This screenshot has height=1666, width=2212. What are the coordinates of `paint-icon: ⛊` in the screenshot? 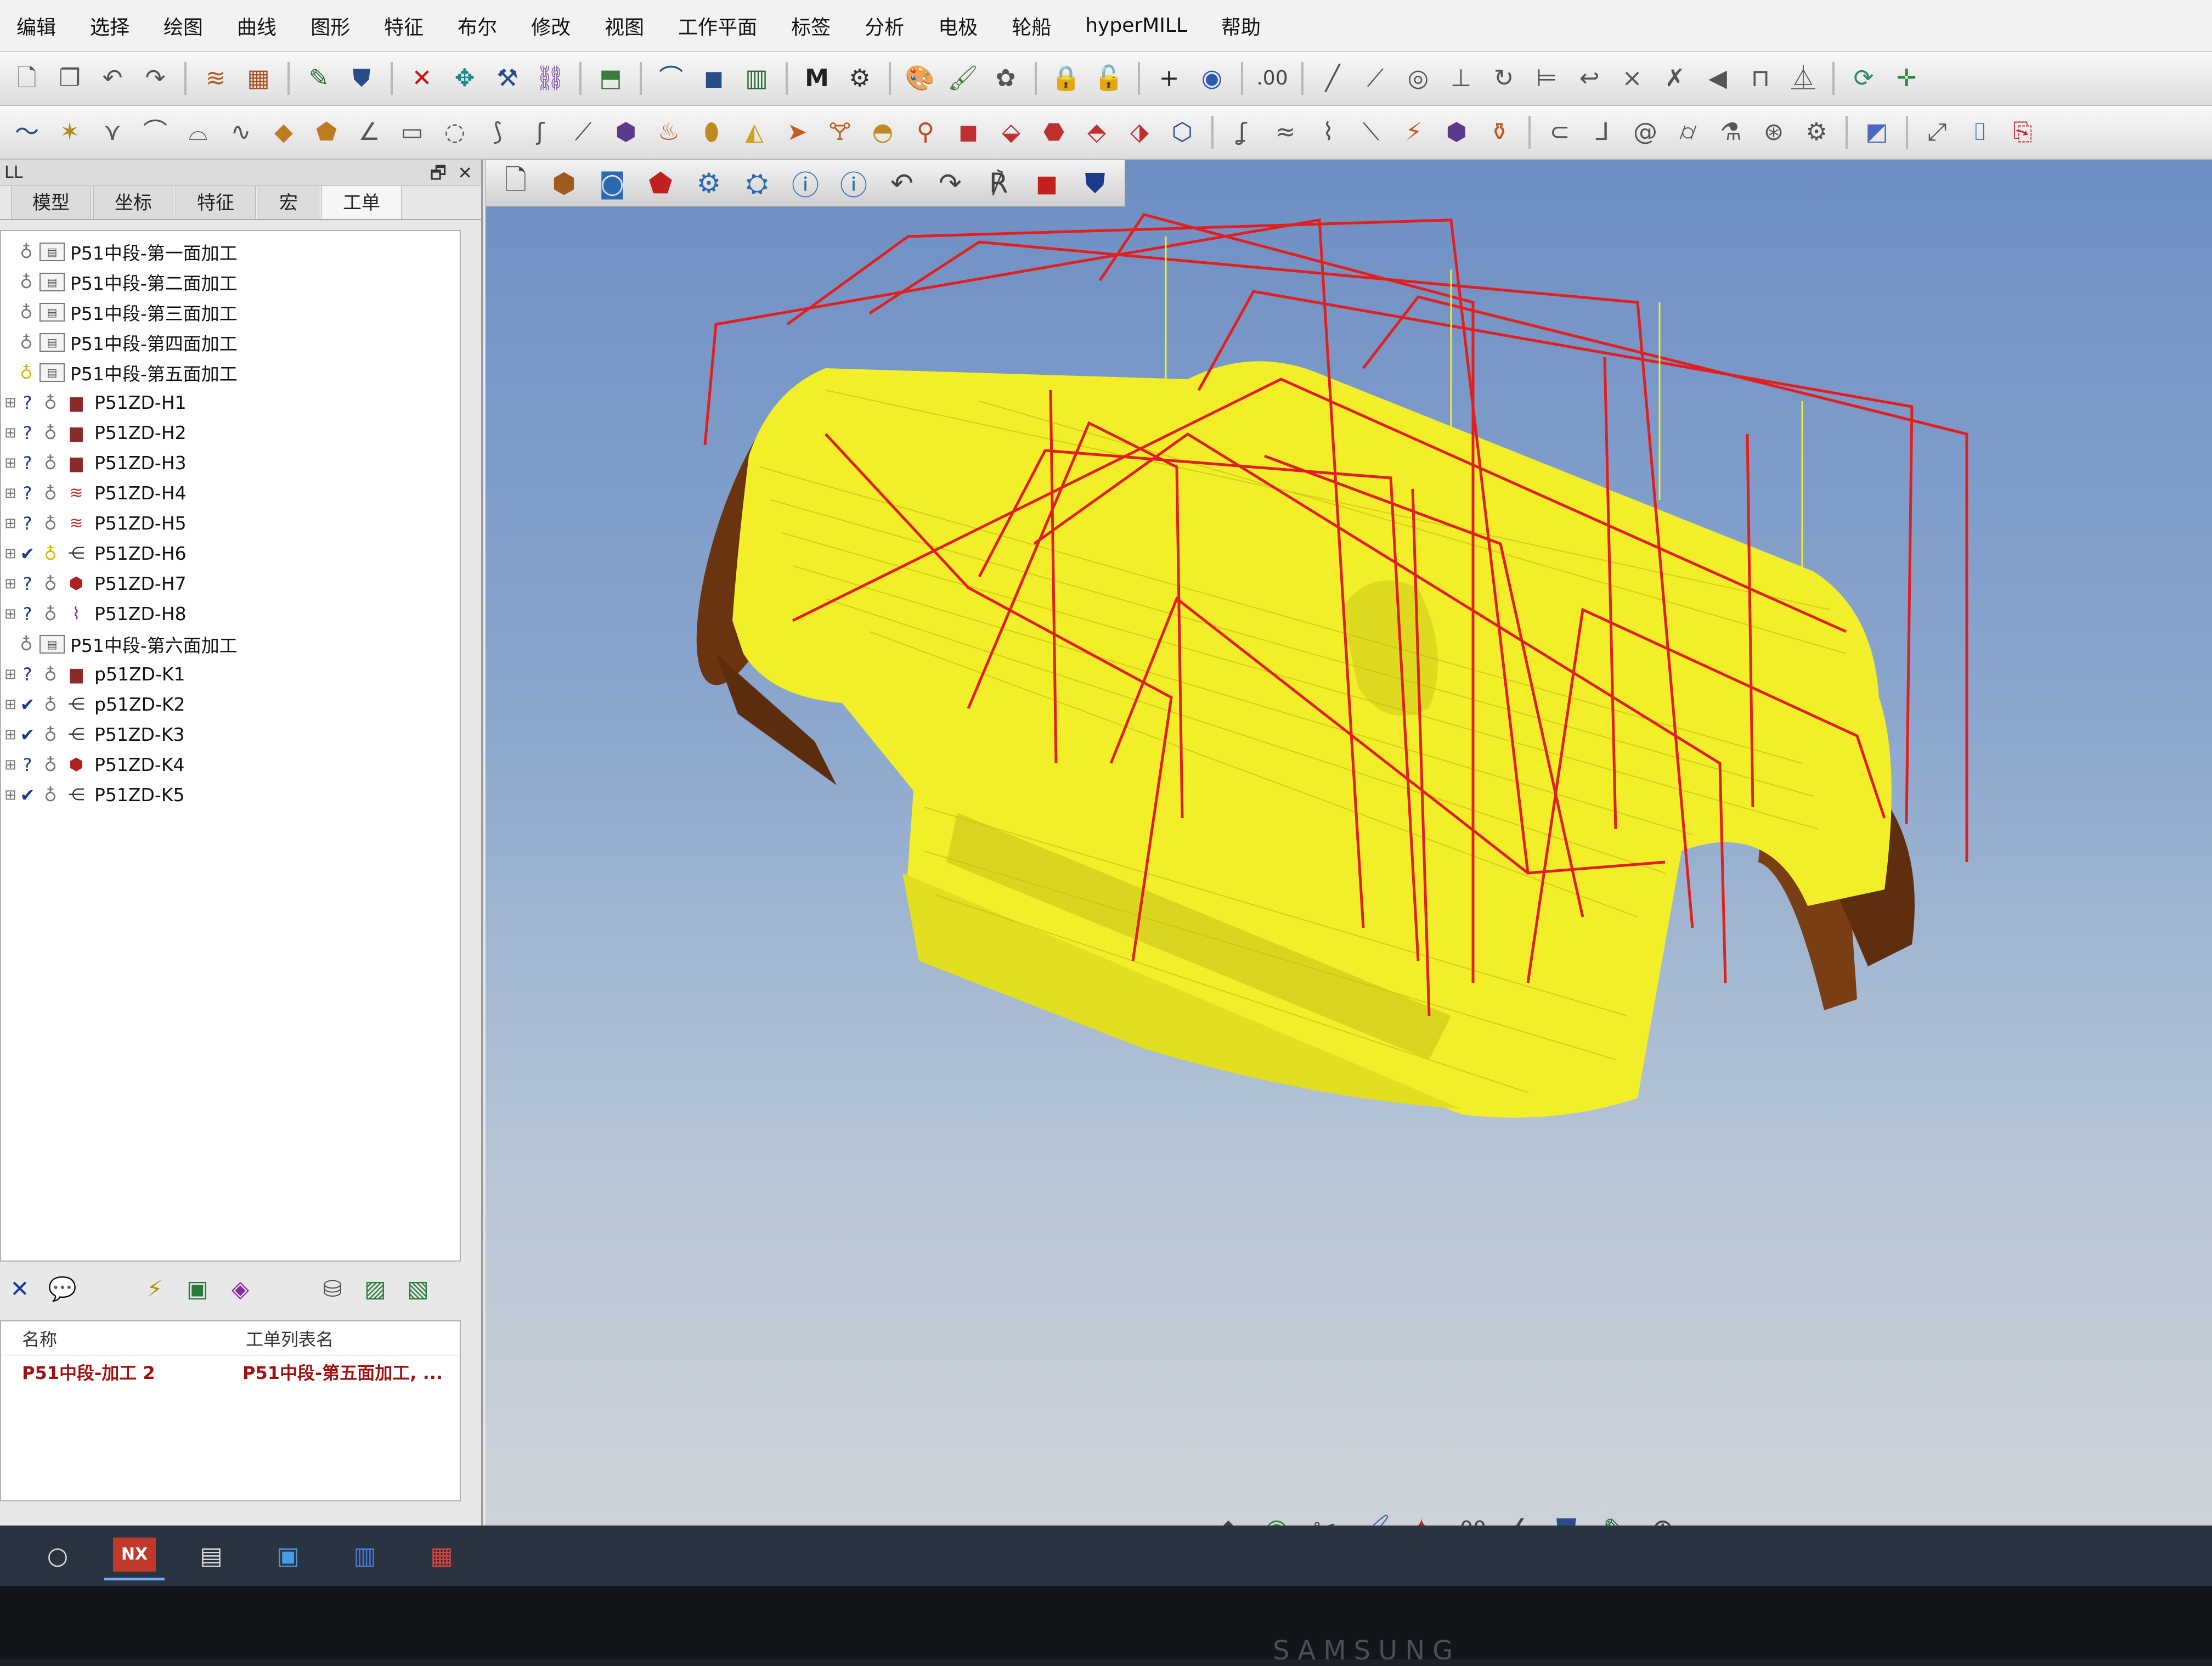 It's located at (362, 78).